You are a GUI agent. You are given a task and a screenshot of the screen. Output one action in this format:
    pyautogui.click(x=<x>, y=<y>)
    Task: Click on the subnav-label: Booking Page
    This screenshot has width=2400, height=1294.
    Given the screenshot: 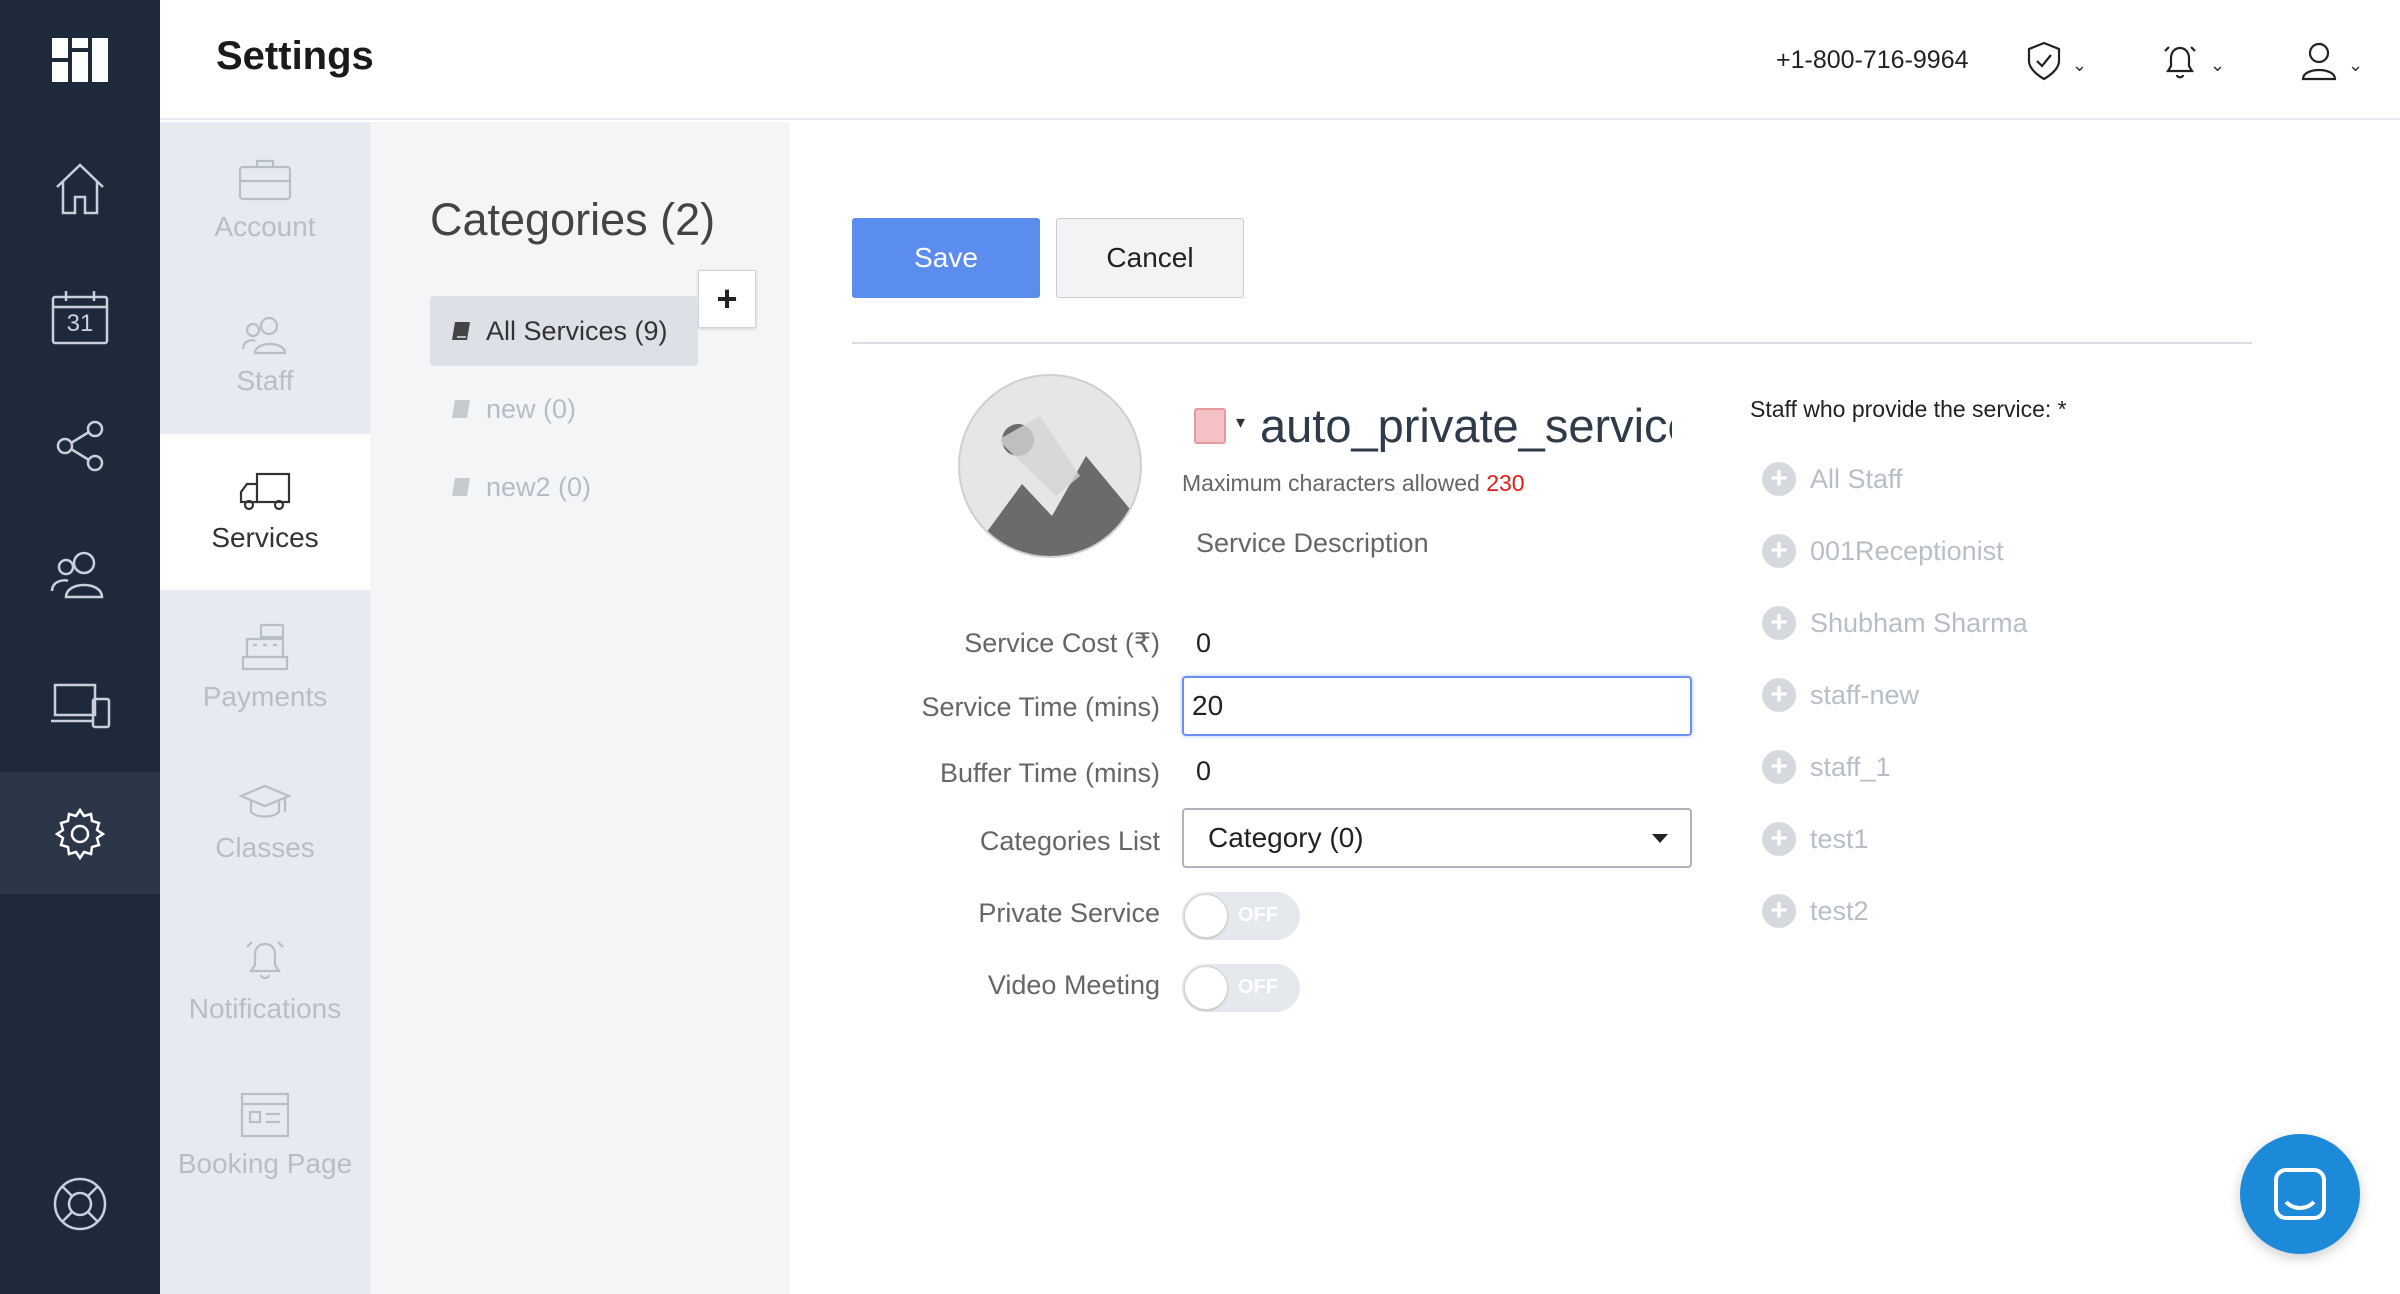 What is the action you would take?
    pyautogui.click(x=265, y=1163)
    